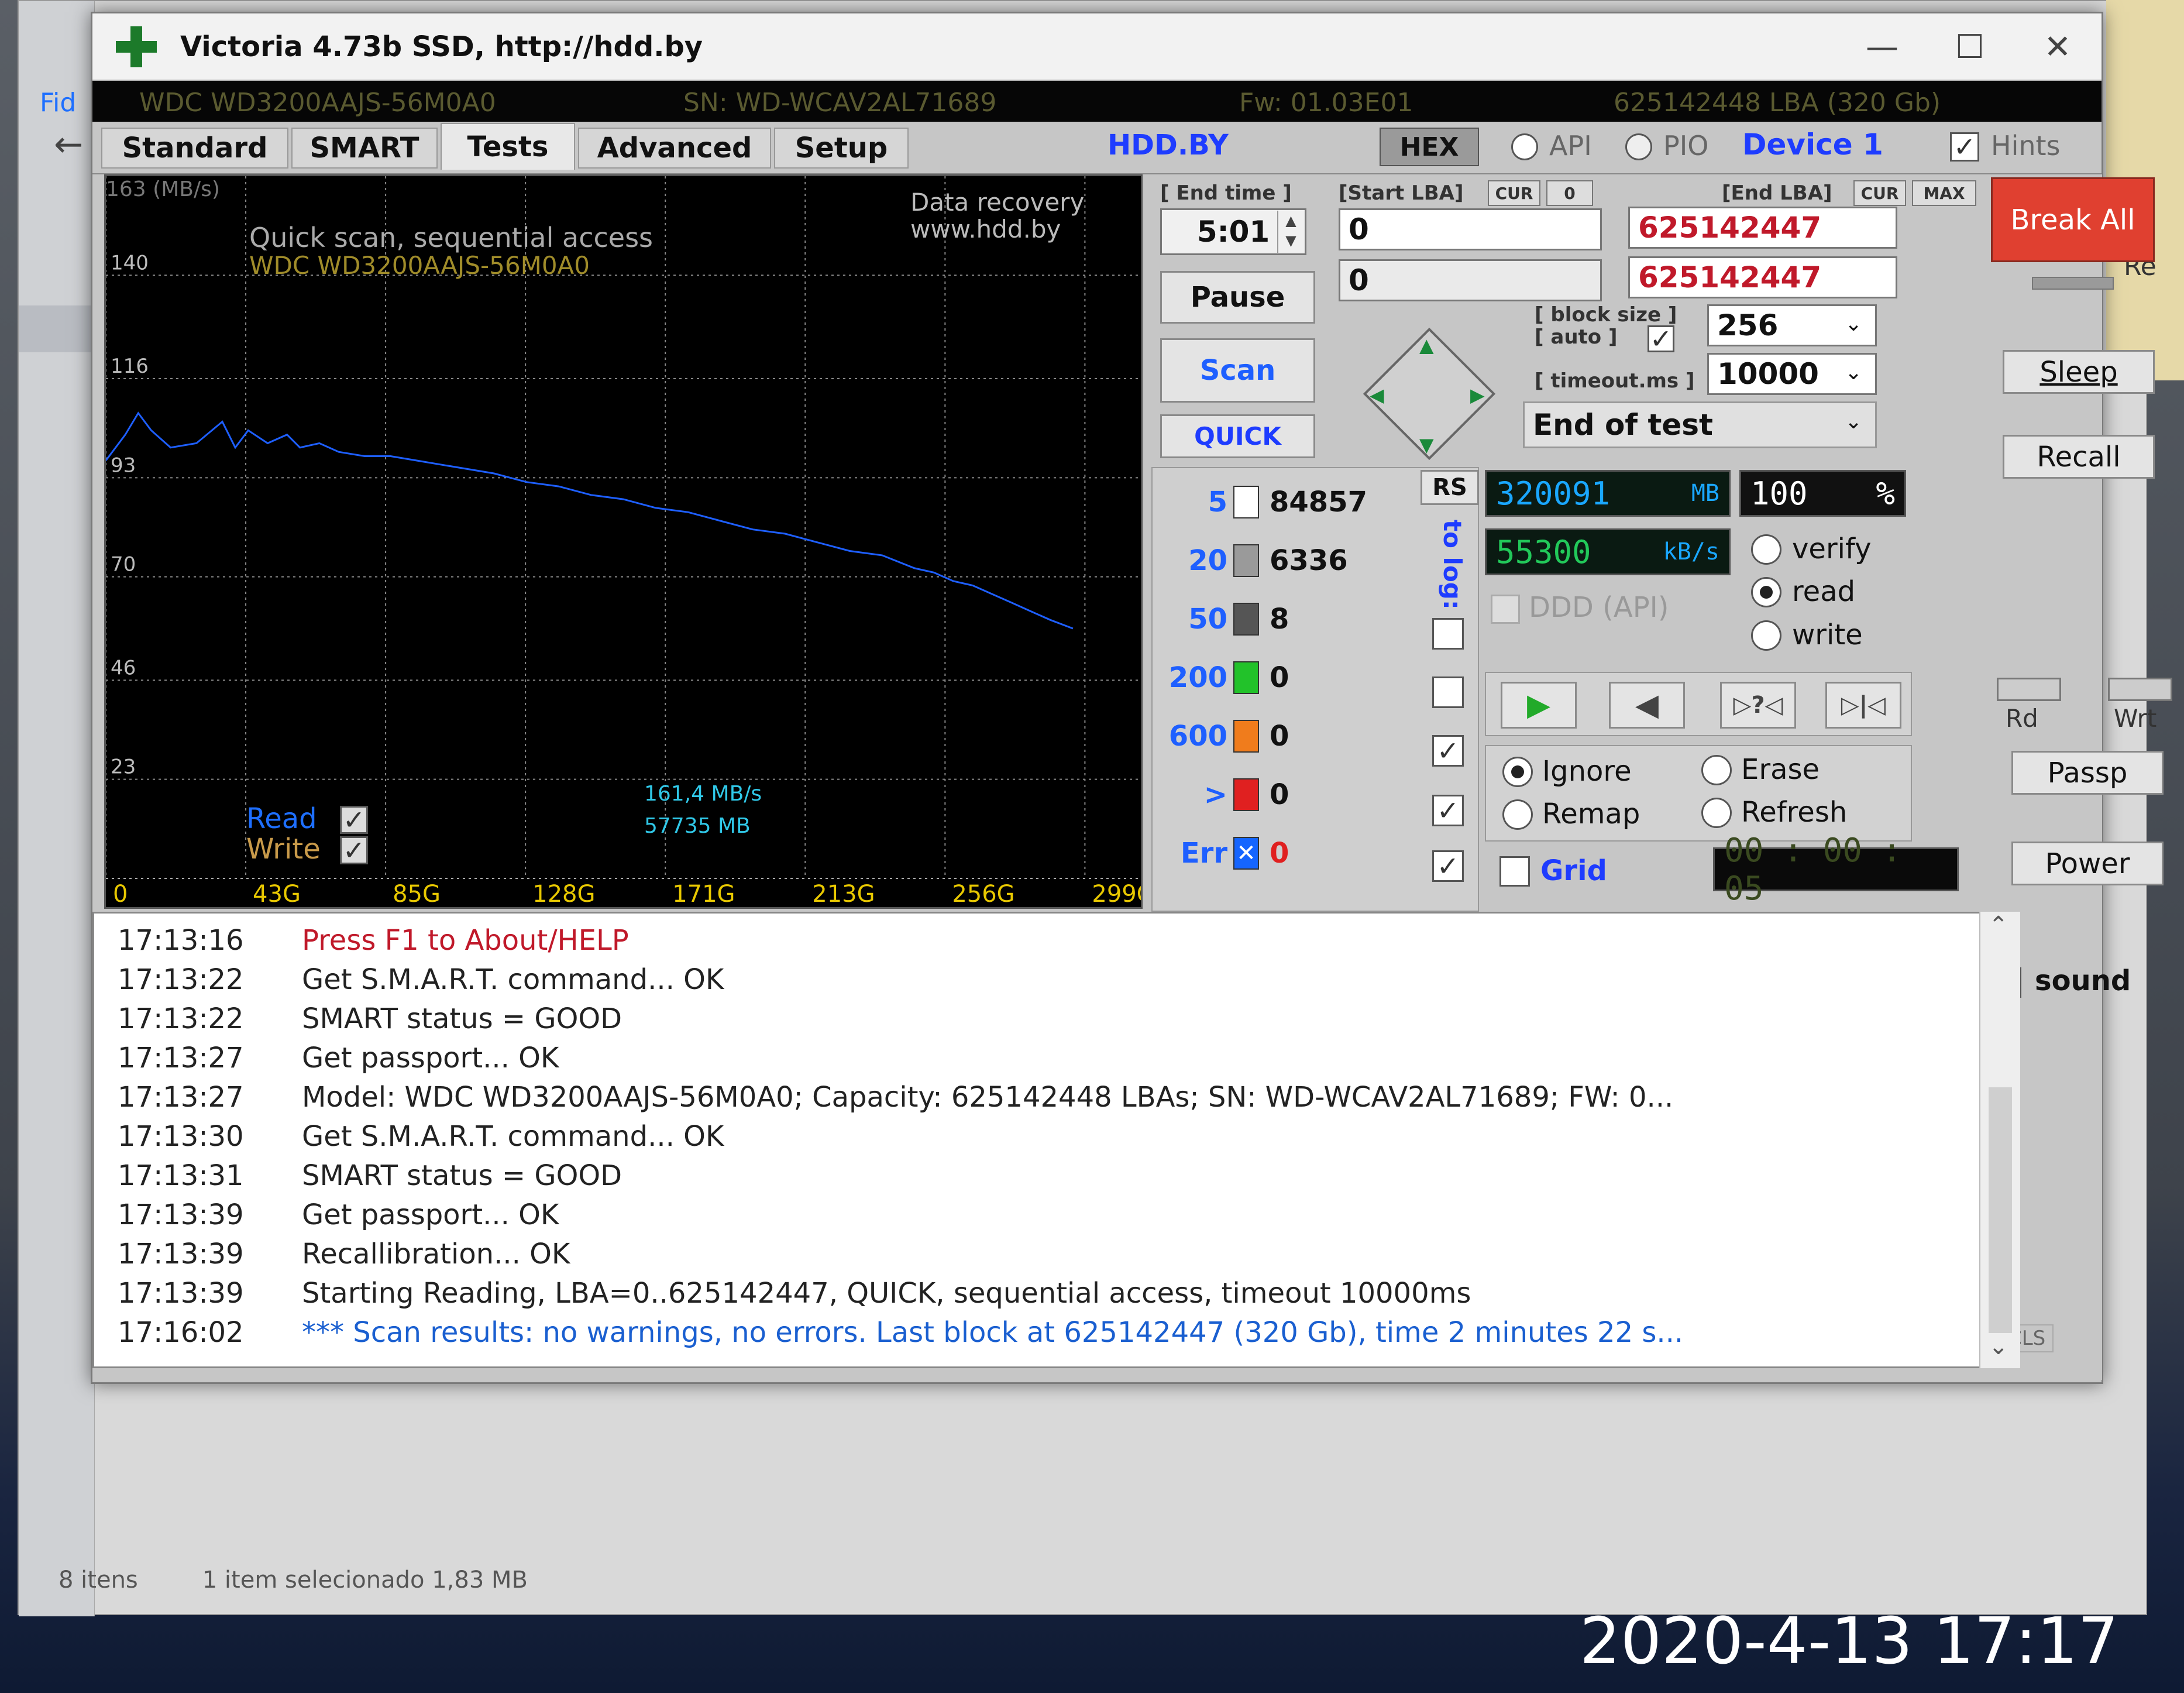 The width and height of the screenshot is (2184, 1693). What do you see at coordinates (442, 46) in the screenshot?
I see `window-title: Victoria 4.73b SSD, http://hdd.by` at bounding box center [442, 46].